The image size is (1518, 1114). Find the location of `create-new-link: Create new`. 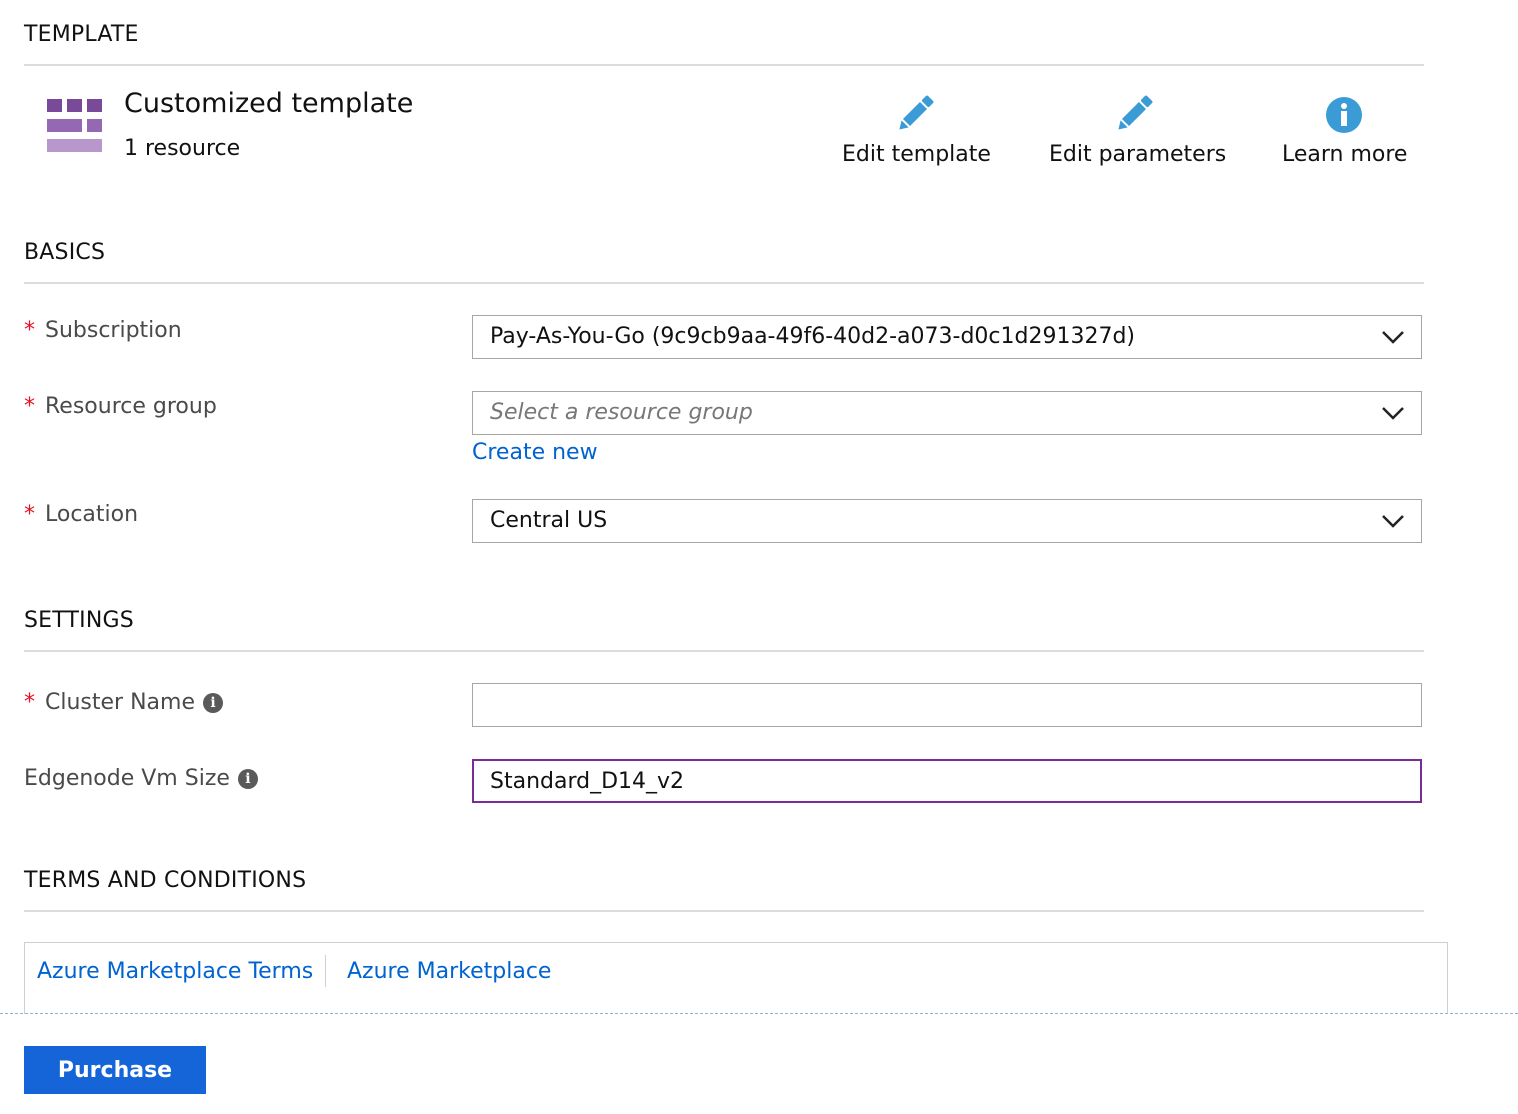

create-new-link: Create new is located at coordinates (535, 452).